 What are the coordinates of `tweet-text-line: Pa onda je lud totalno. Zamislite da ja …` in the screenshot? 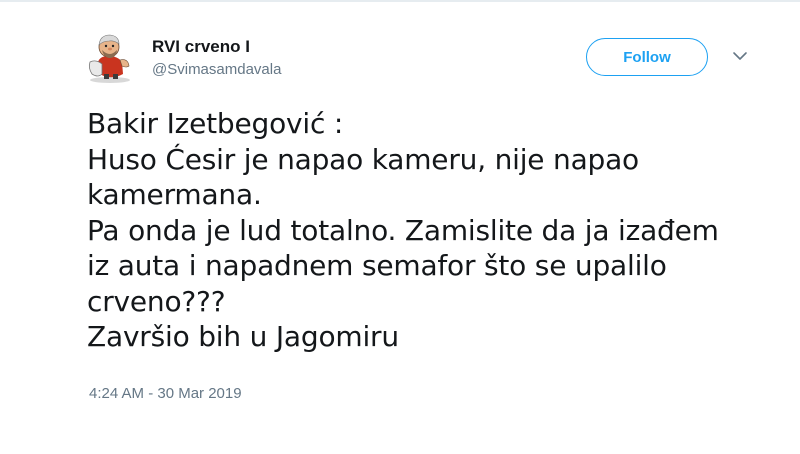 It's located at (403, 230).